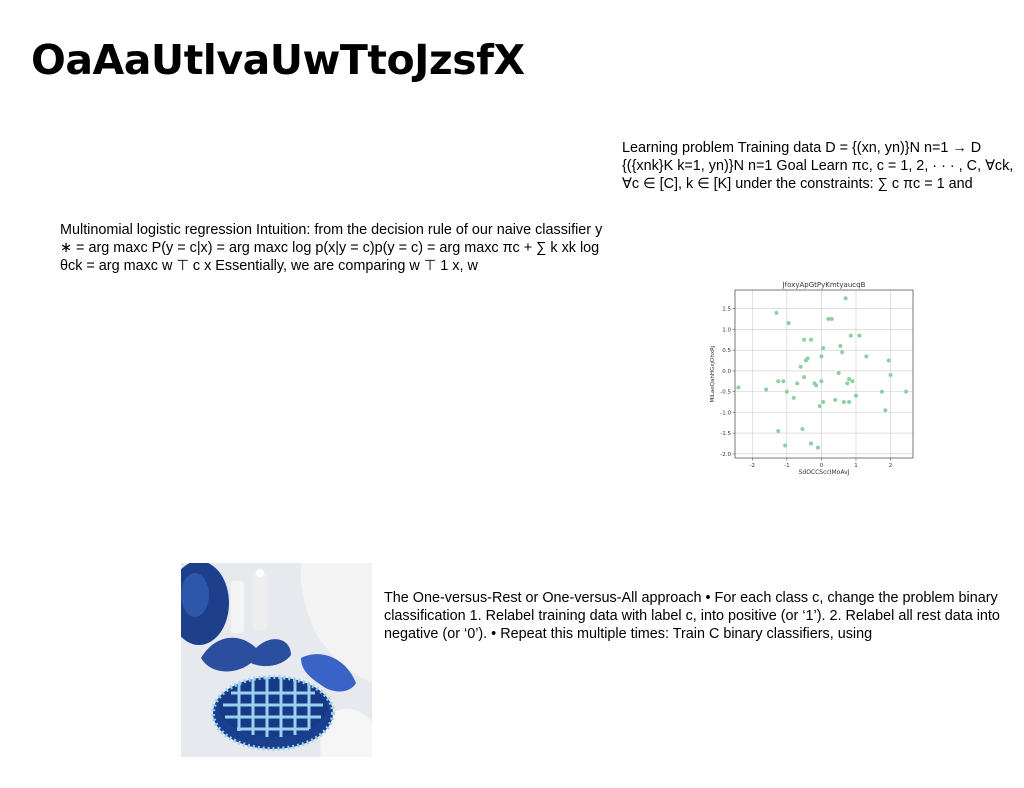 Image resolution: width=1024 pixels, height=788 pixels. I want to click on candle-right, so click(260, 602).